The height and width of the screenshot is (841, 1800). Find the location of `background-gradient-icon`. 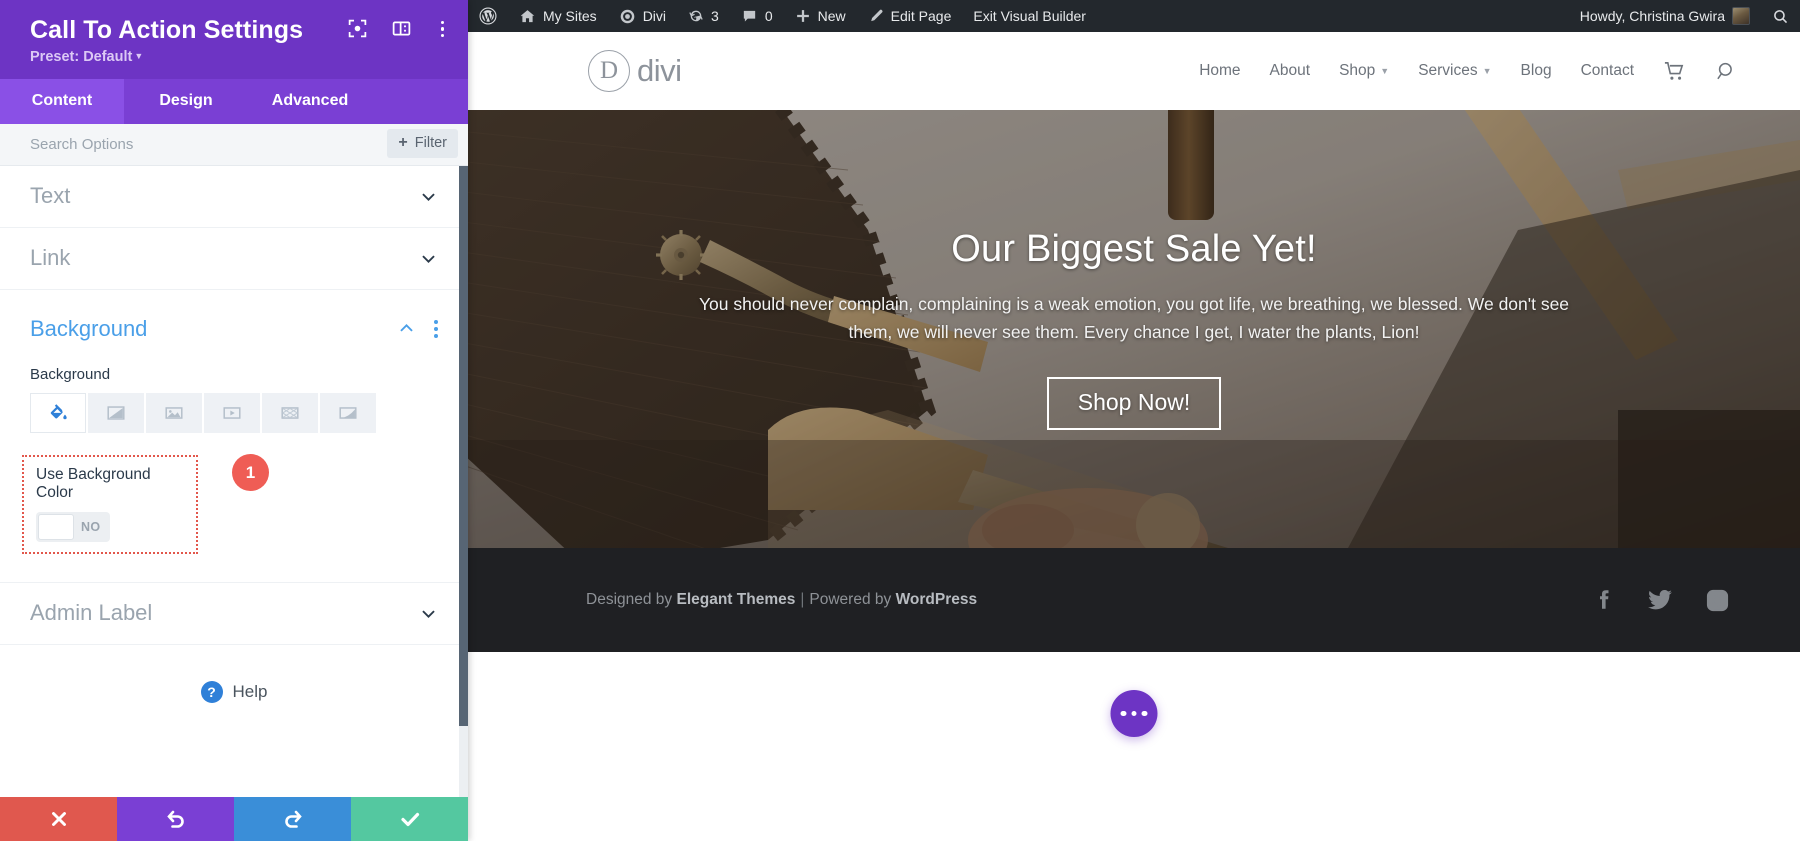

background-gradient-icon is located at coordinates (116, 412).